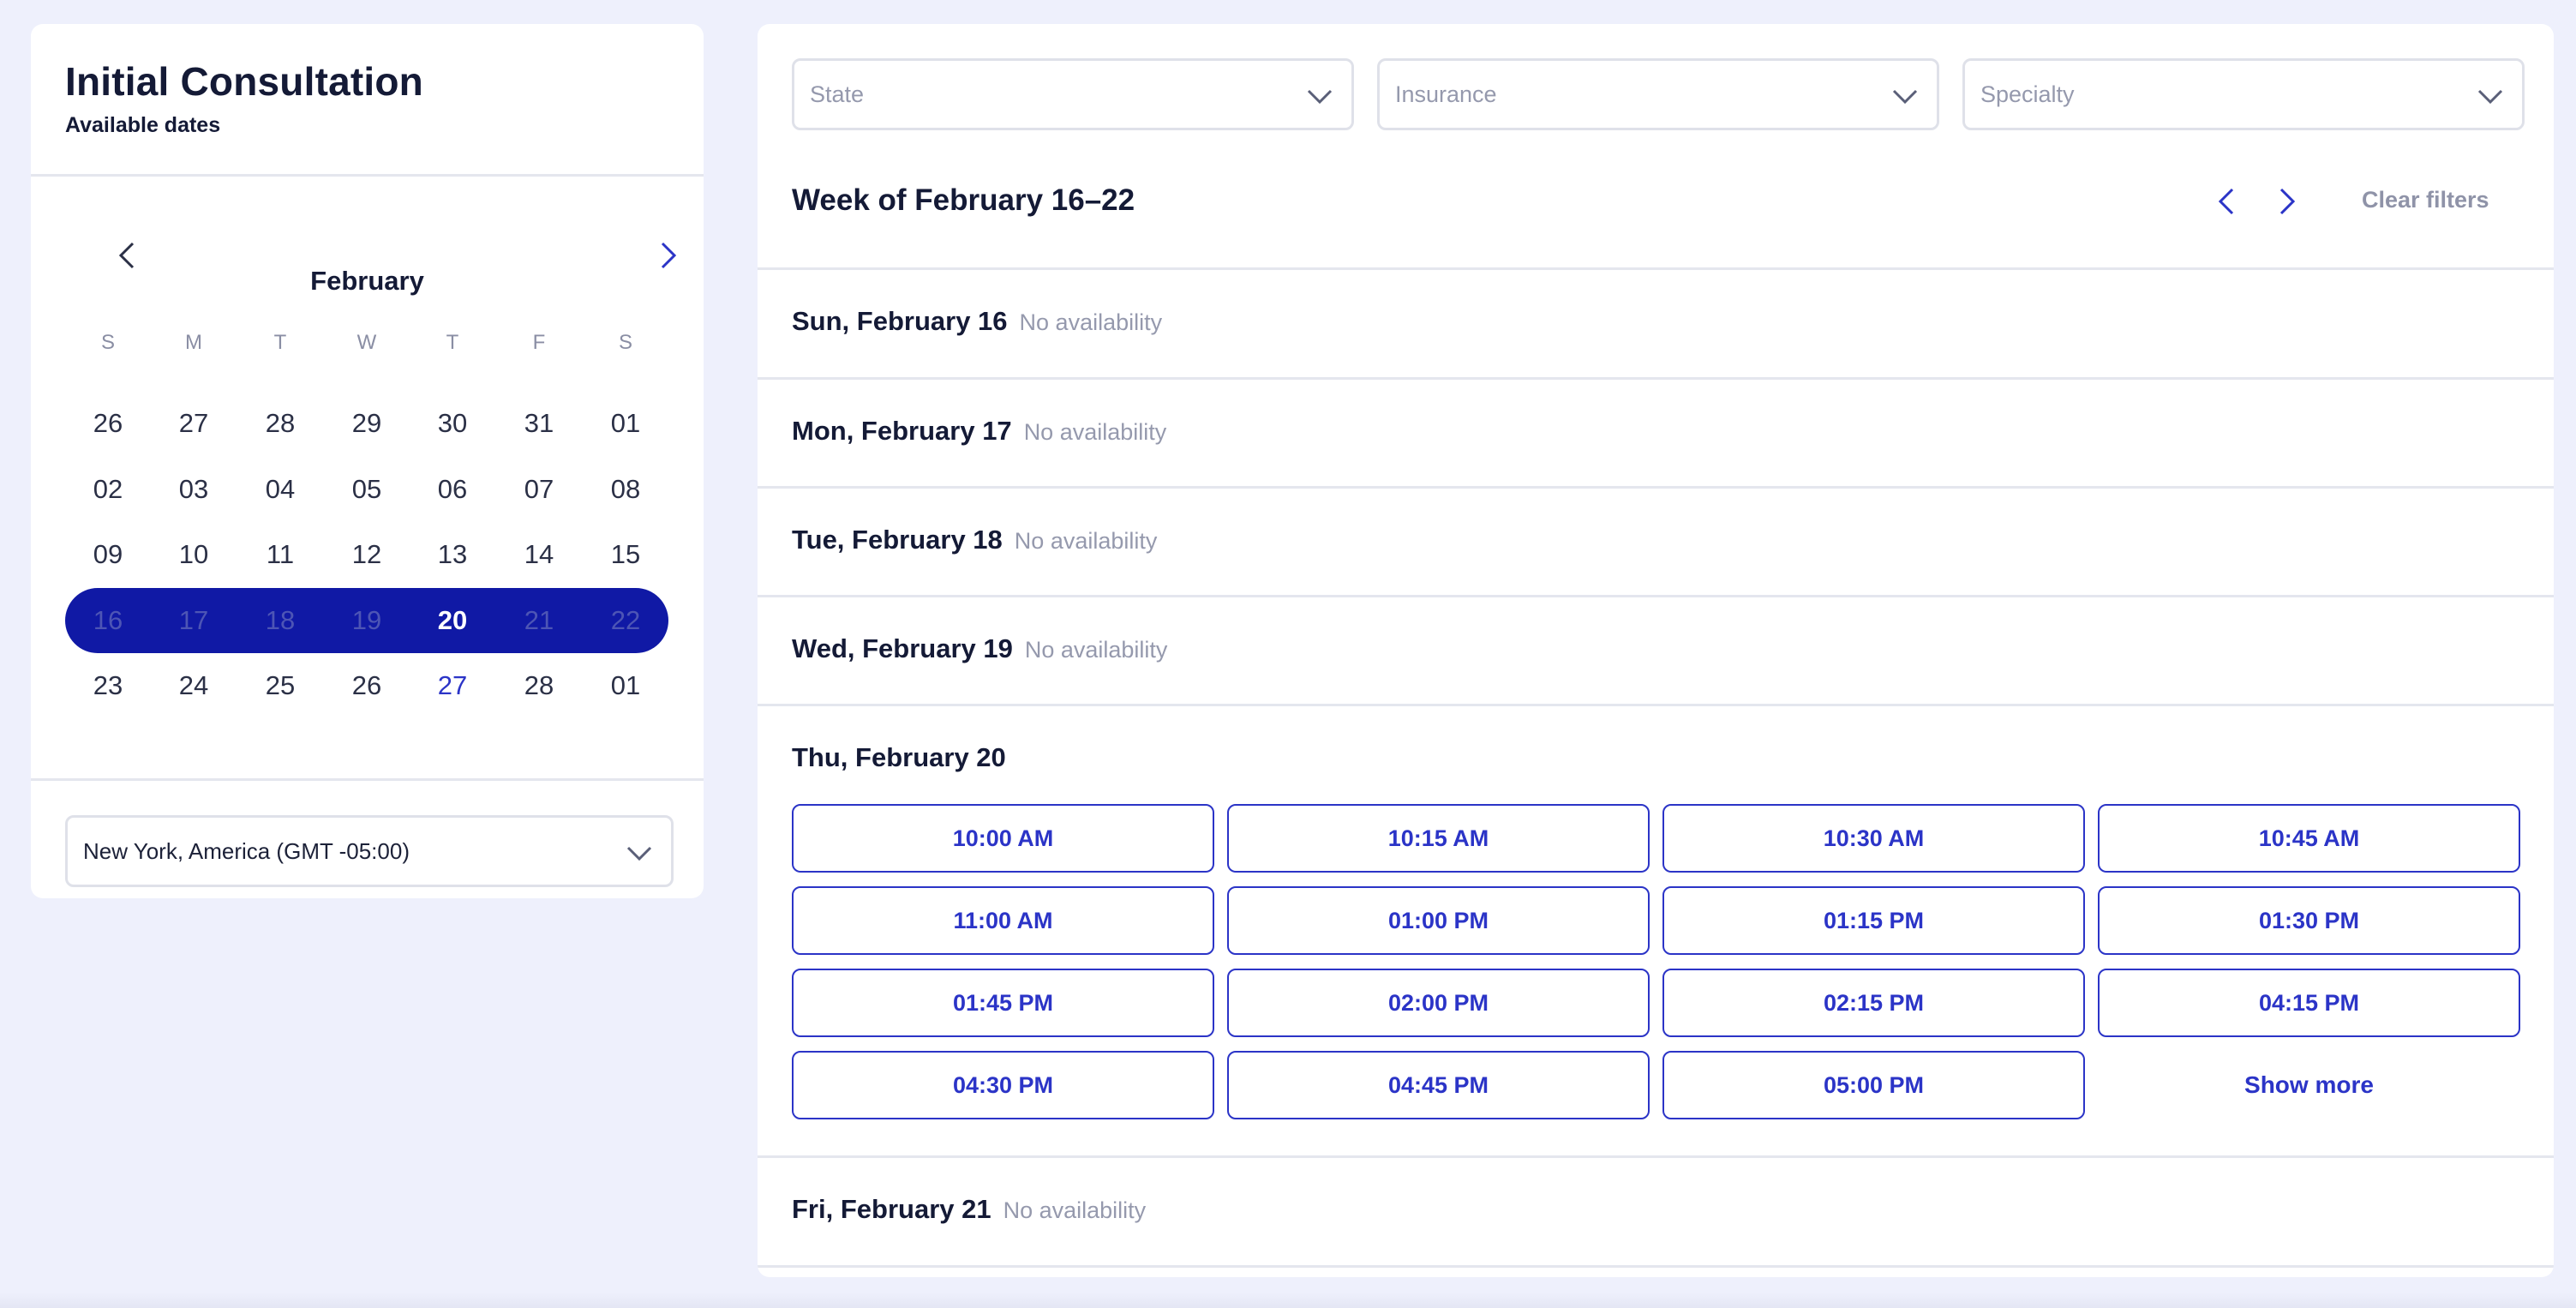  Describe the element at coordinates (2309, 1003) in the screenshot. I see `time-slot-button: 04:15 PM` at that location.